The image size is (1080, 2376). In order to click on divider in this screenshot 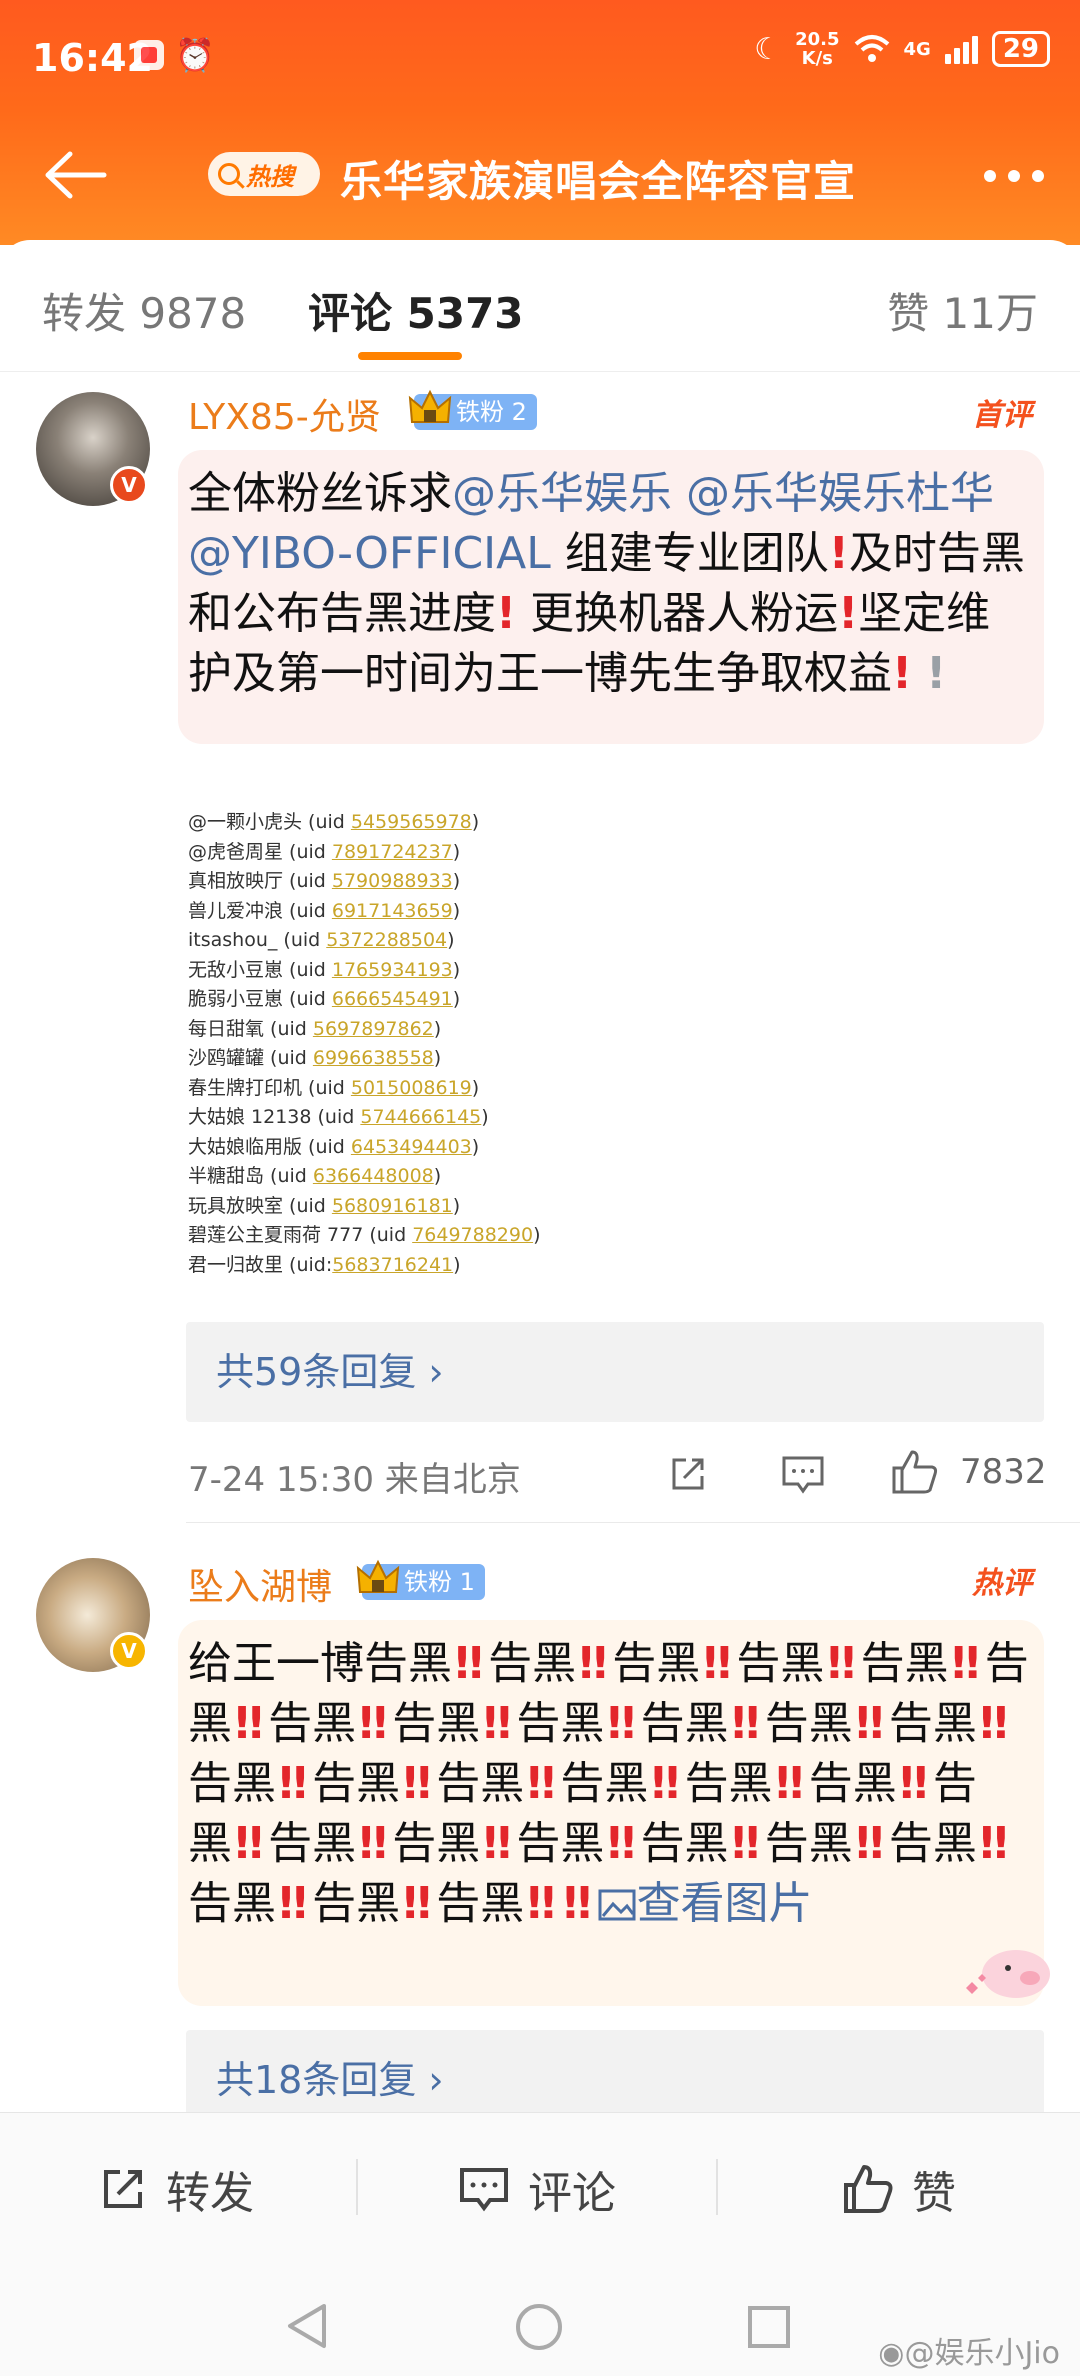, I will do `click(633, 1522)`.